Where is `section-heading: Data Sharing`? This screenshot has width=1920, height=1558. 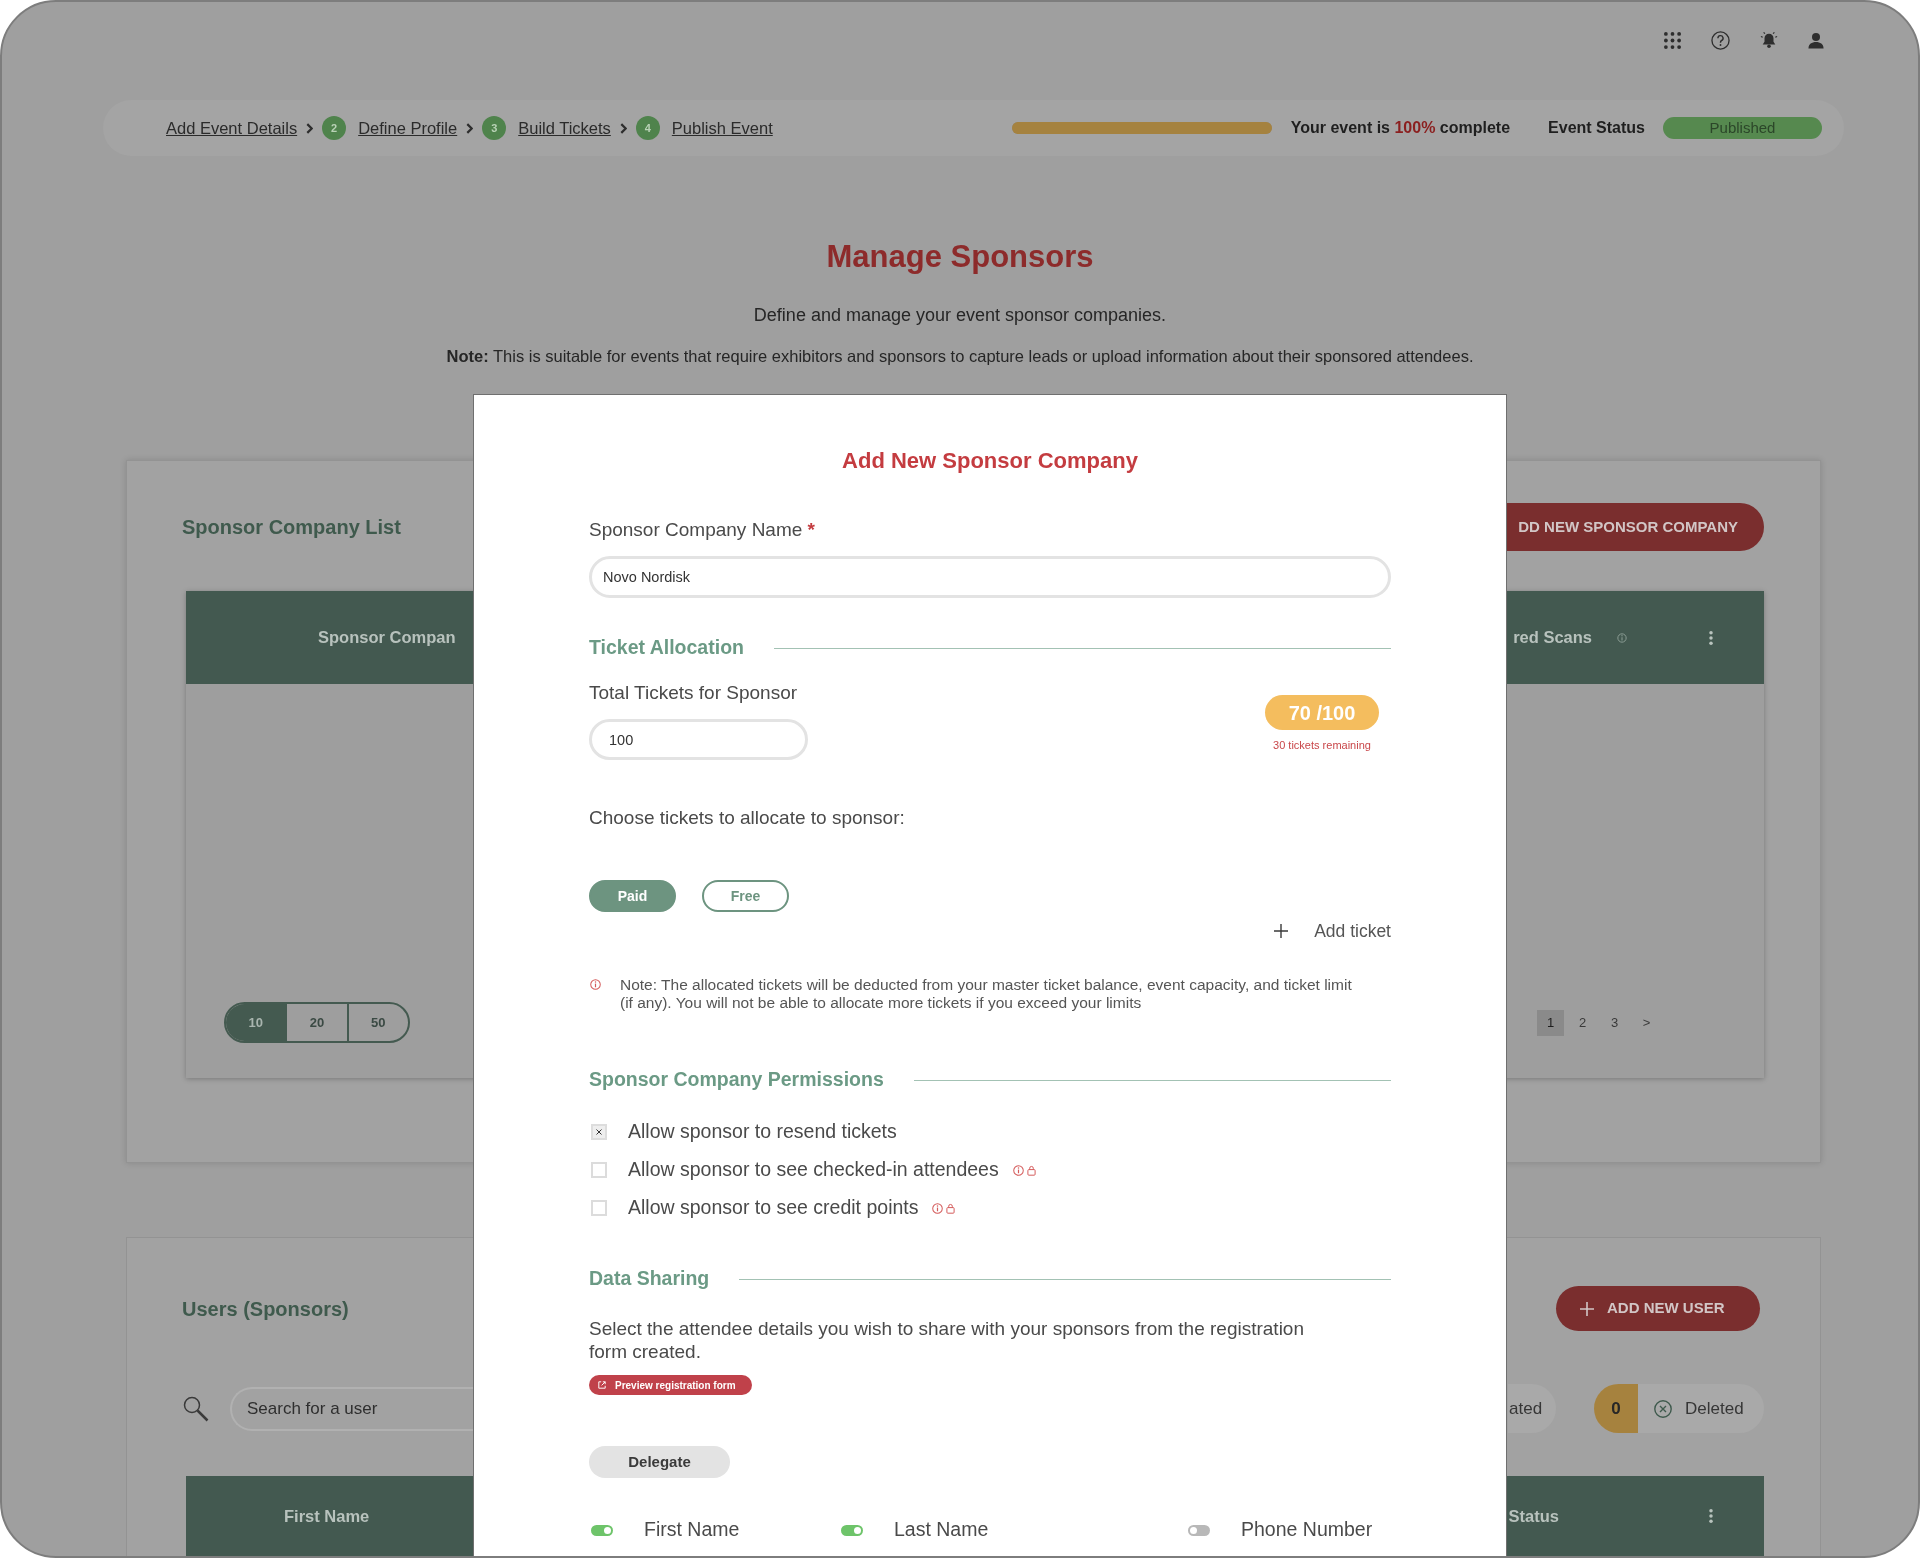
section-heading: Data Sharing is located at coordinates (649, 1278).